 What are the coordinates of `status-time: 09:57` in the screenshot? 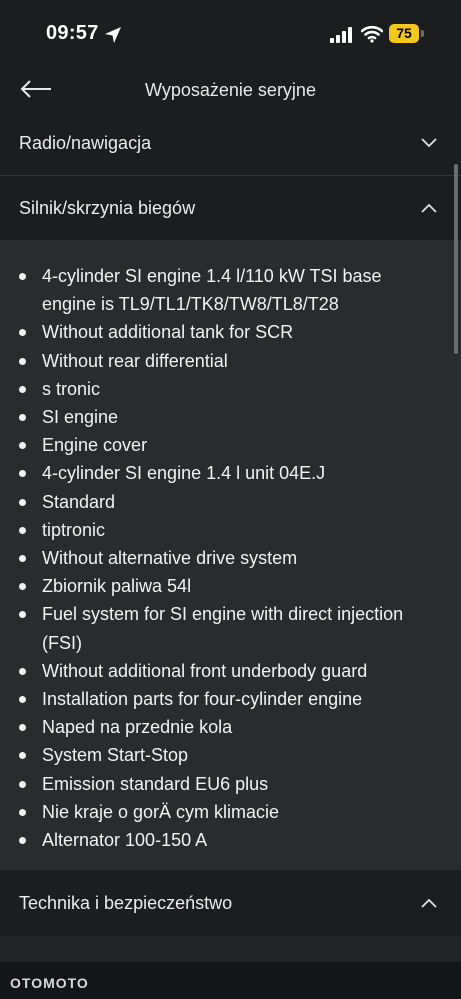 It's located at (72, 33).